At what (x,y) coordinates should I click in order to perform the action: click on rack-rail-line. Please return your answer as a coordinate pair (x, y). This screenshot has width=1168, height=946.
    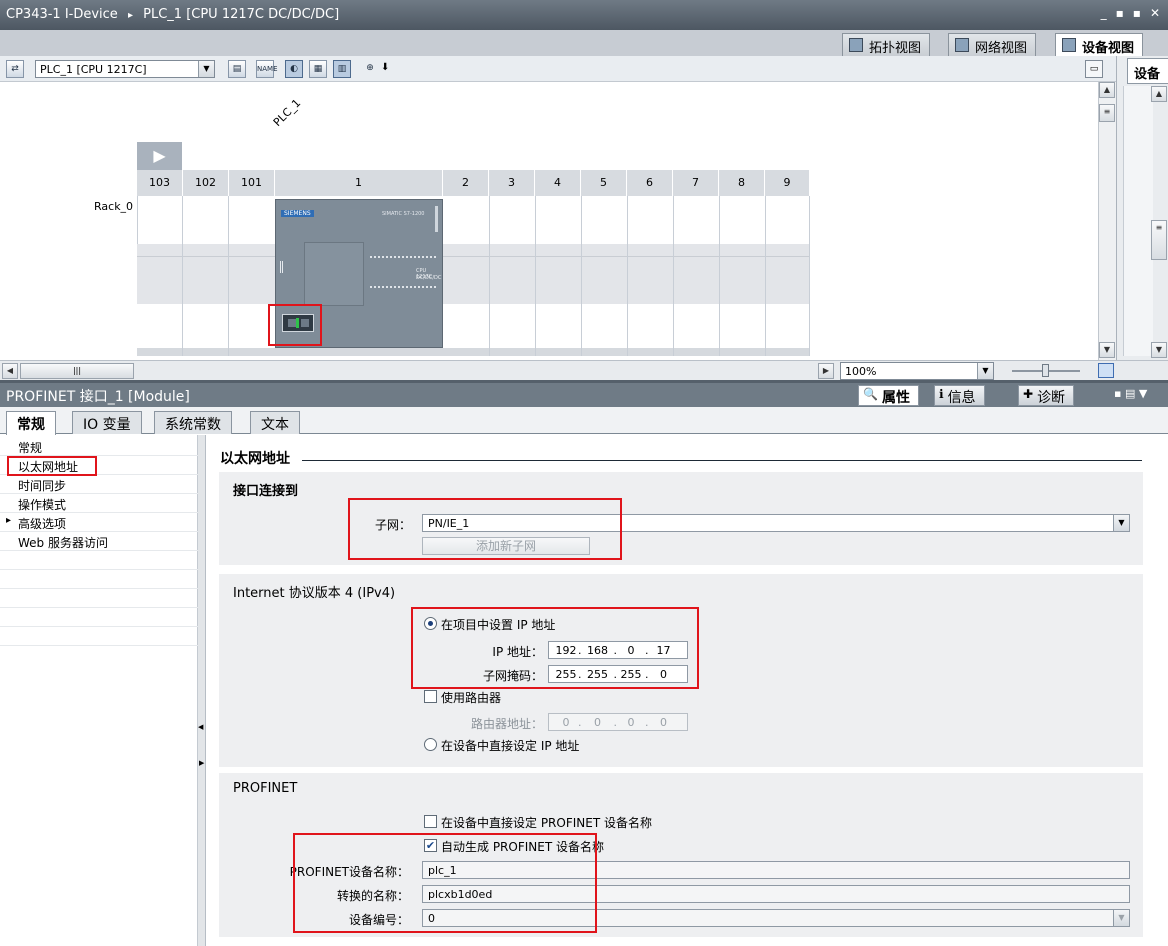
    Looking at the image, I should click on (473, 256).